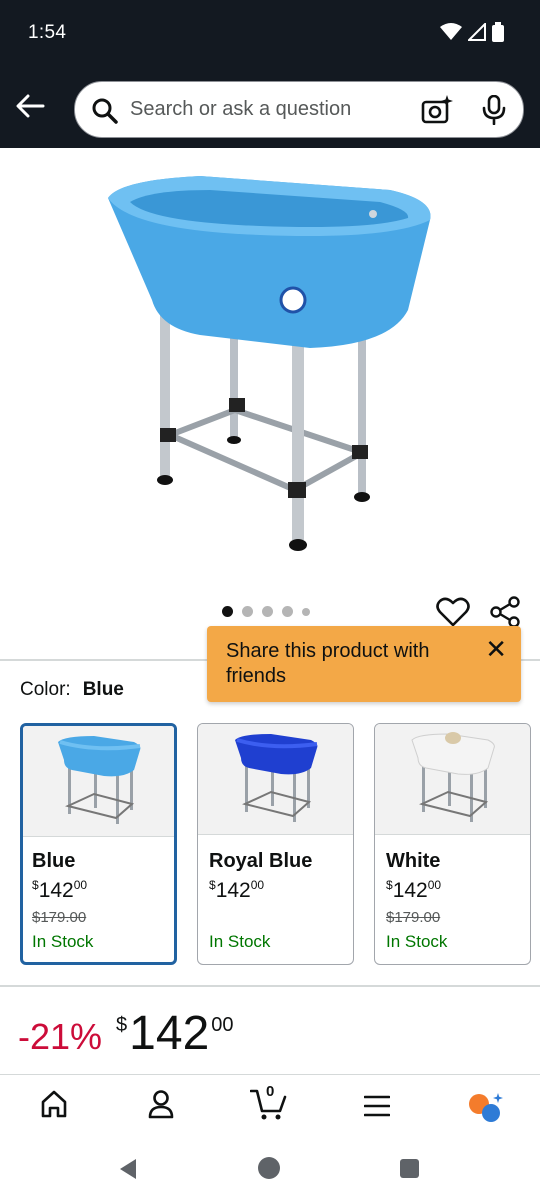 This screenshot has height=1200, width=540. I want to click on price-currency: $, so click(122, 1025).